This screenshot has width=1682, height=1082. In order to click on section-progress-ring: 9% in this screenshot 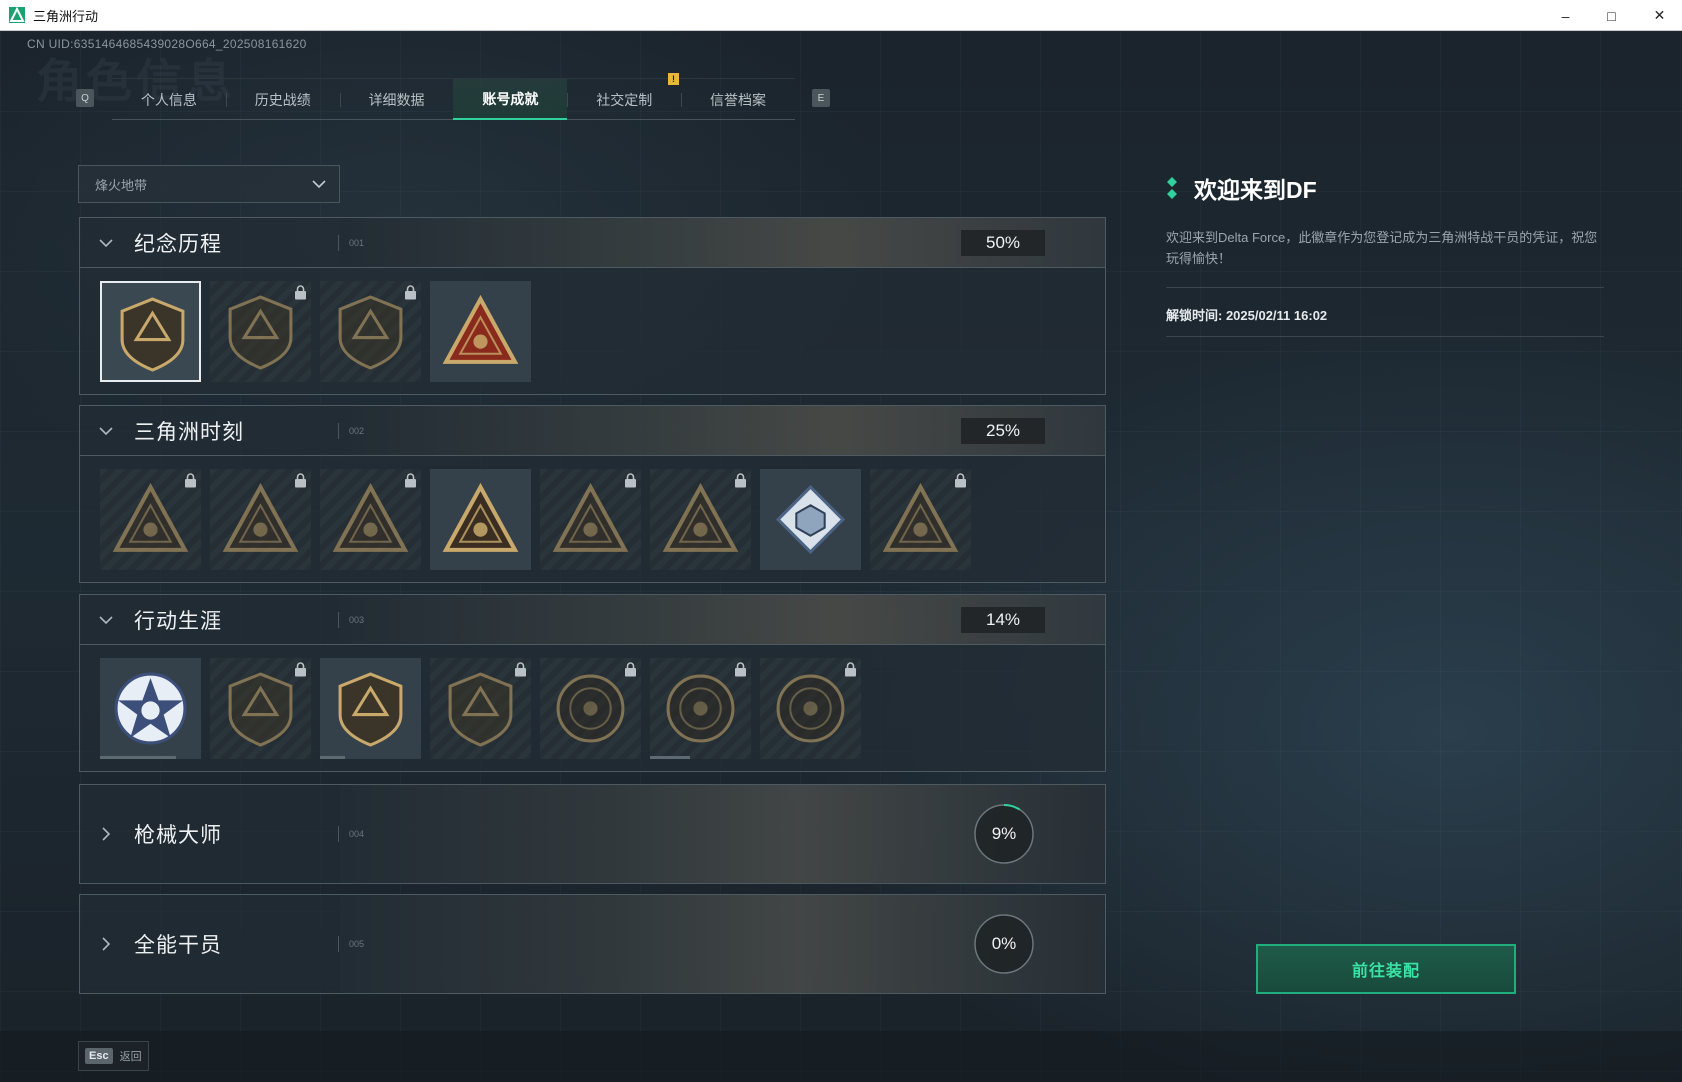, I will do `click(1004, 834)`.